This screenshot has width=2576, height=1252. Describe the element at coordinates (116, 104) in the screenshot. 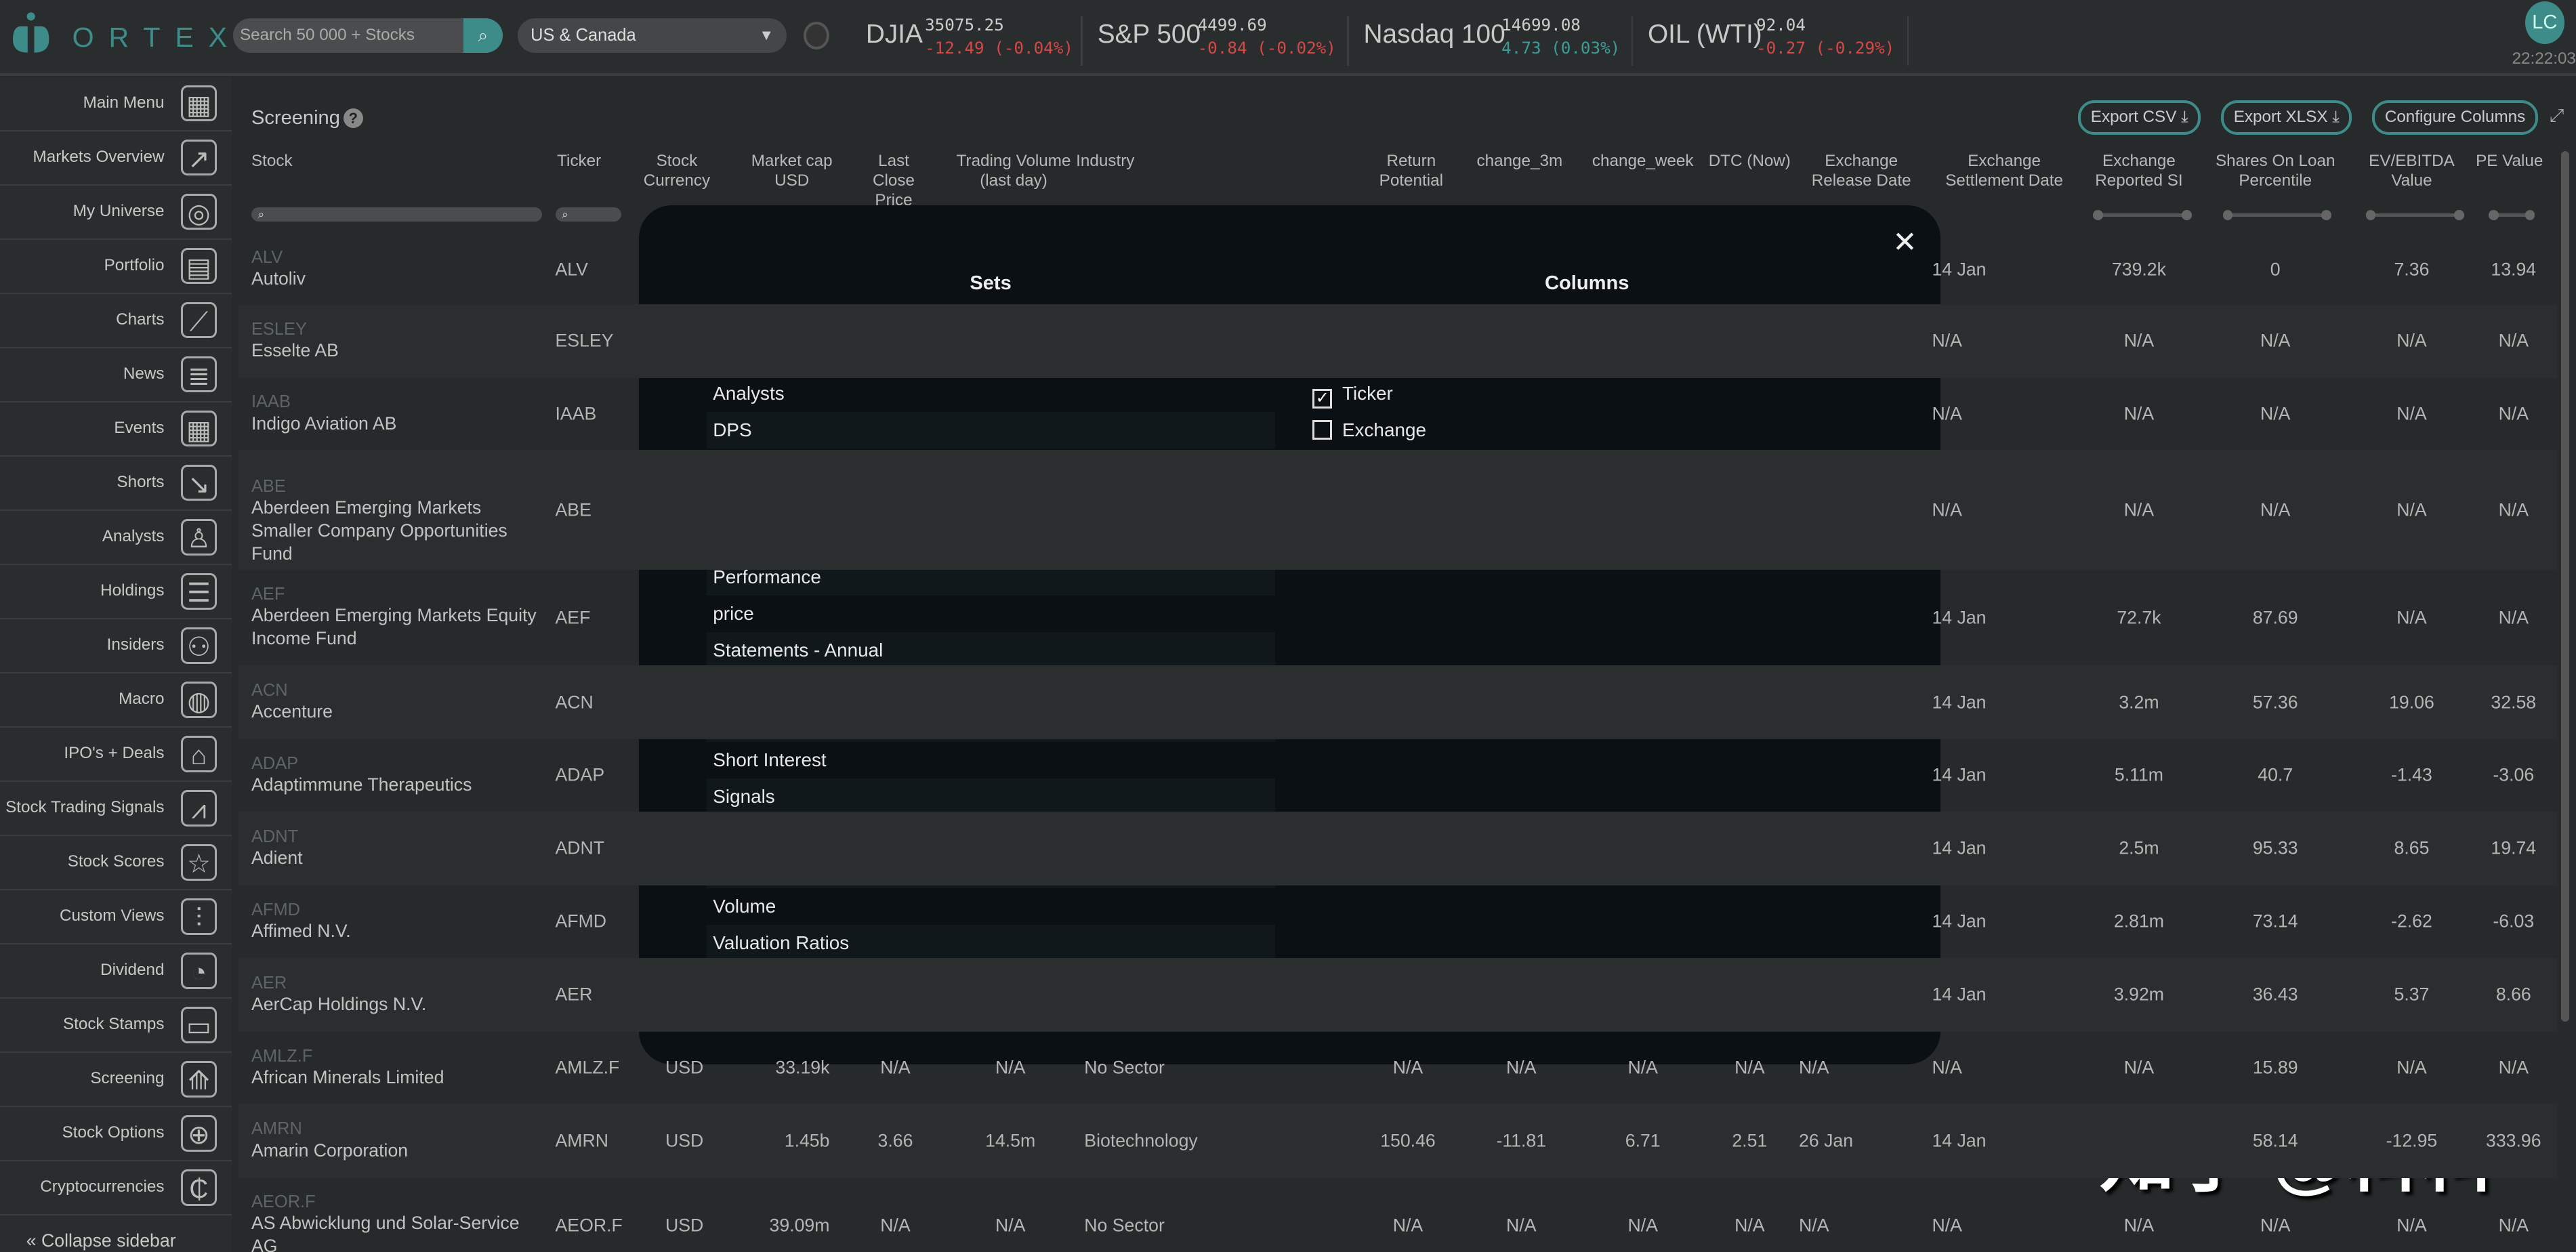

I see `sidebar-item-main-menu: Main Menu ▦` at that location.